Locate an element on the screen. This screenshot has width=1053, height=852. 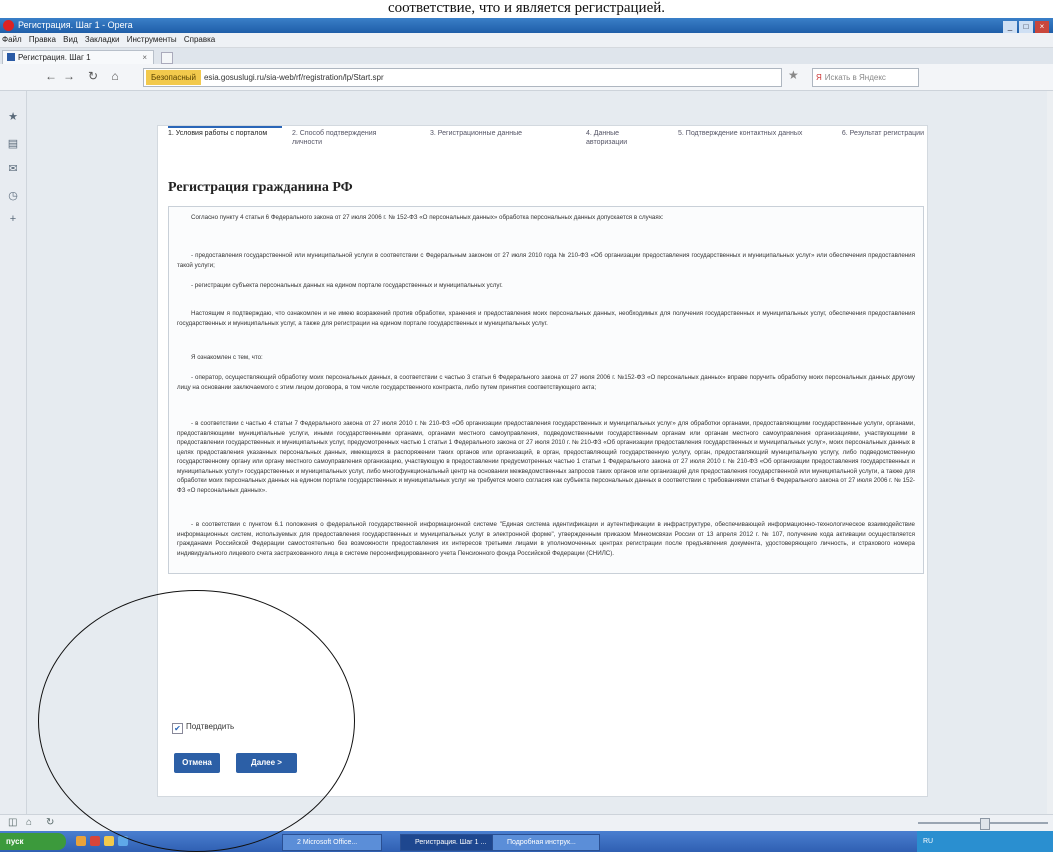
add-panel-icon: + is located at coordinates (13, 219).